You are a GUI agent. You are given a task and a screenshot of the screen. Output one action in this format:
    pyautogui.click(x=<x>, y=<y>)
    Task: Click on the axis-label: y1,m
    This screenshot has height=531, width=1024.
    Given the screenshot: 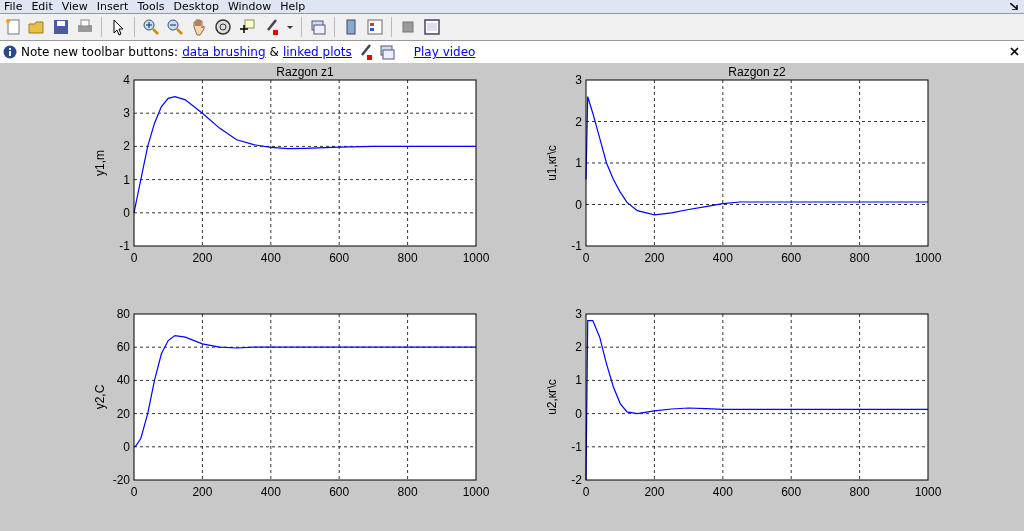 What is the action you would take?
    pyautogui.click(x=100, y=163)
    